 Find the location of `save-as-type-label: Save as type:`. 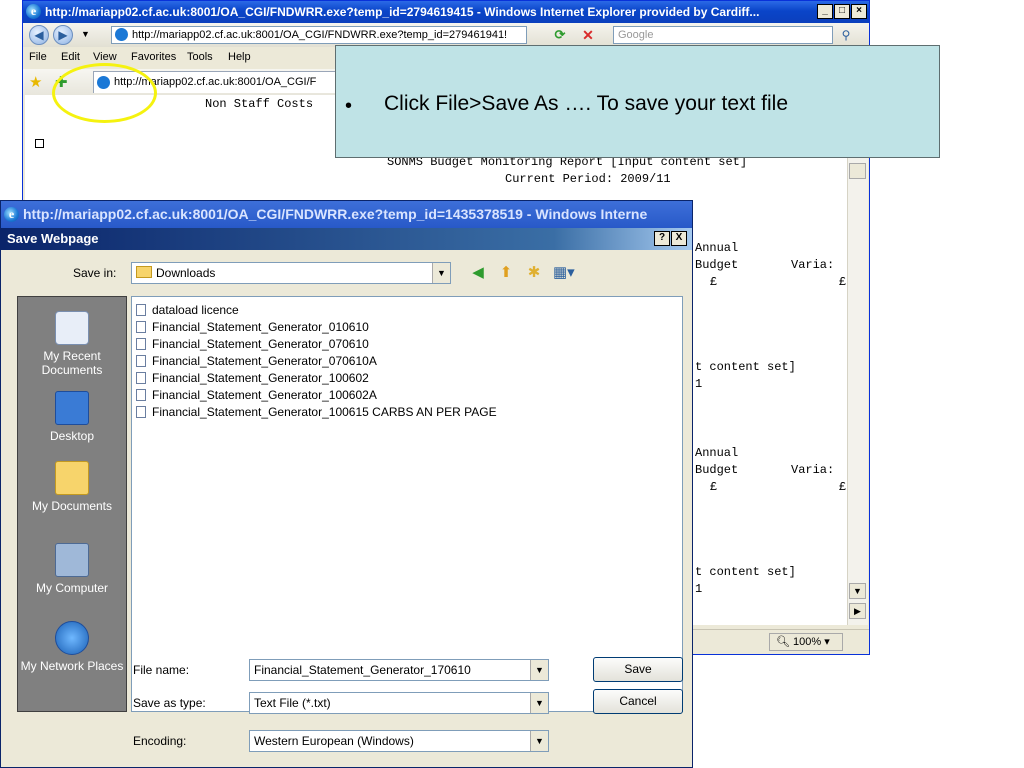

save-as-type-label: Save as type: is located at coordinates (169, 703).